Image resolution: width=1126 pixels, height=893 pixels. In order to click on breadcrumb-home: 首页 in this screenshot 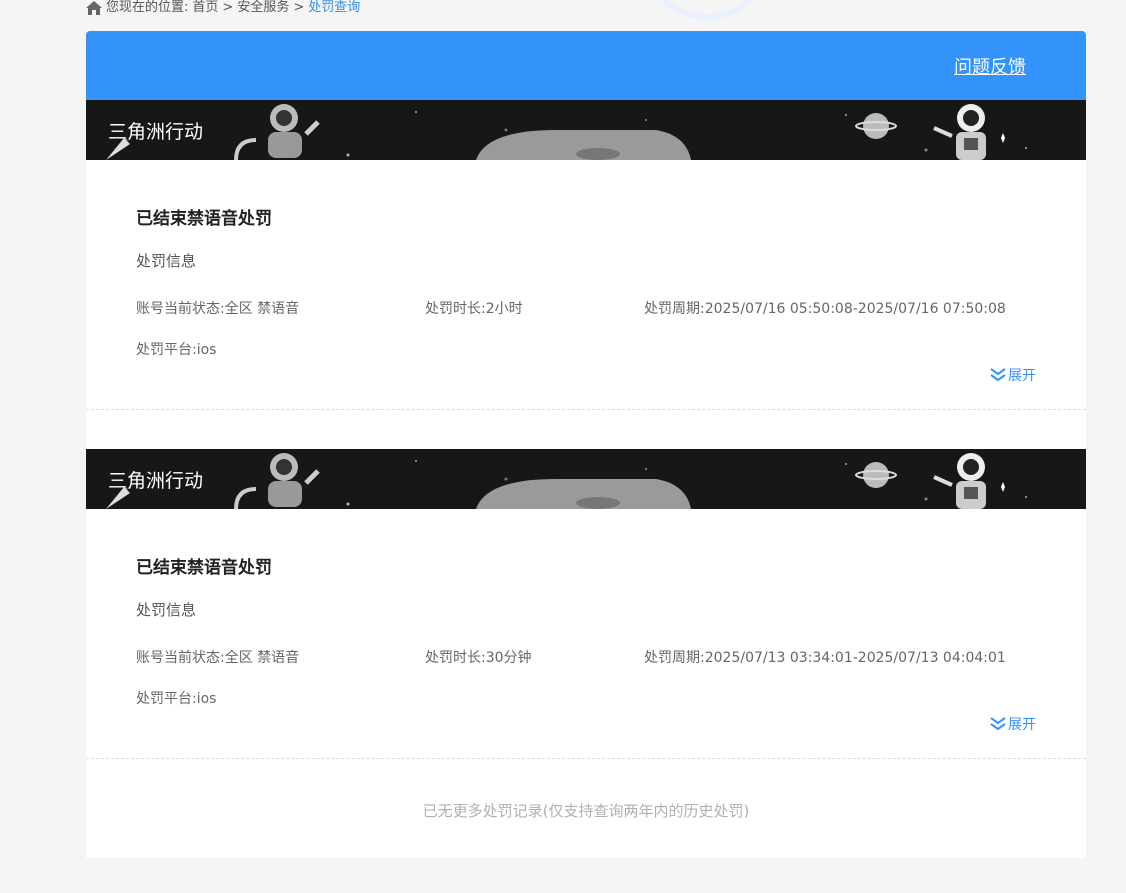, I will do `click(205, 8)`.